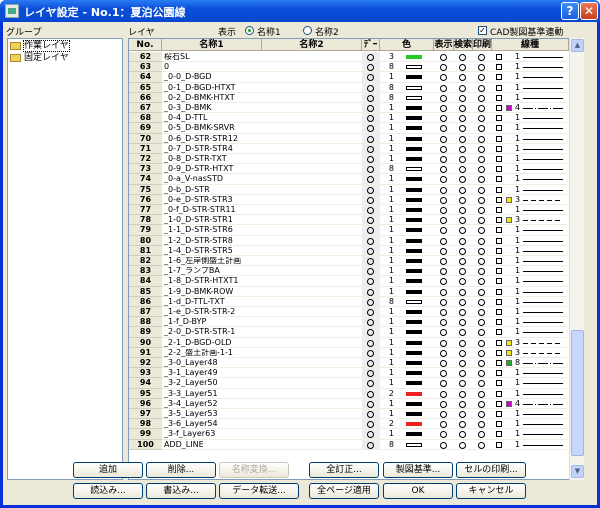 The height and width of the screenshot is (508, 600). What do you see at coordinates (108, 470) in the screenshot?
I see `buttons-row1-button-0: 追加` at bounding box center [108, 470].